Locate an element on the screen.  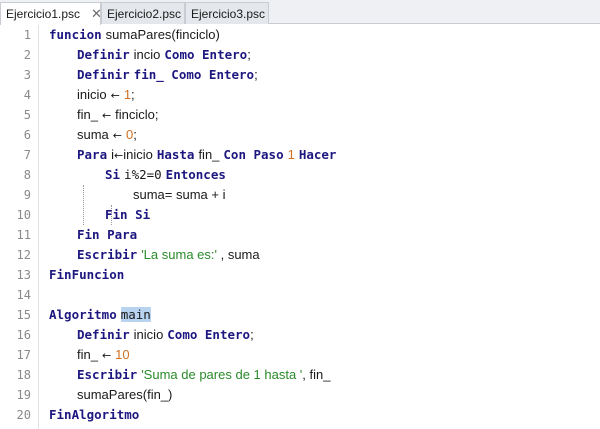
line-number: 17 is located at coordinates (23, 355).